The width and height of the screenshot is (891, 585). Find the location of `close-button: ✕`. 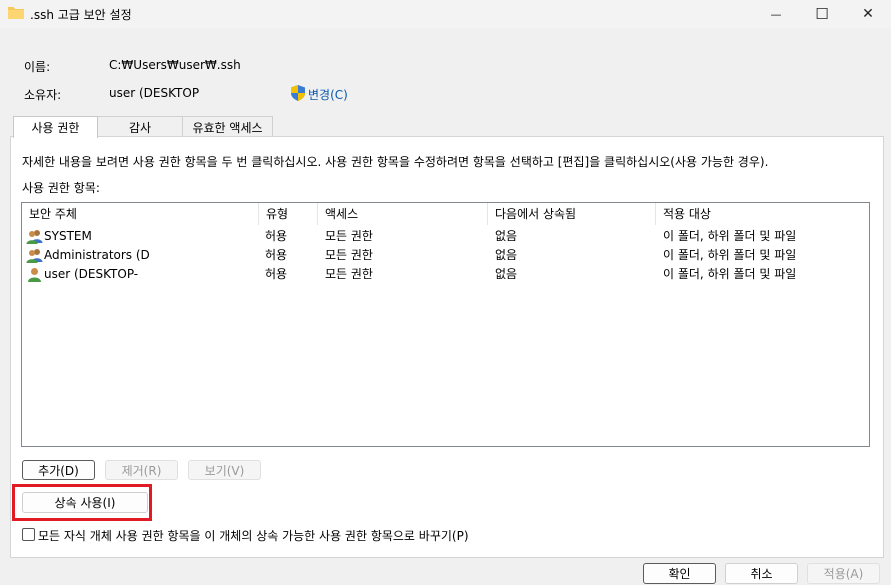

close-button: ✕ is located at coordinates (868, 14).